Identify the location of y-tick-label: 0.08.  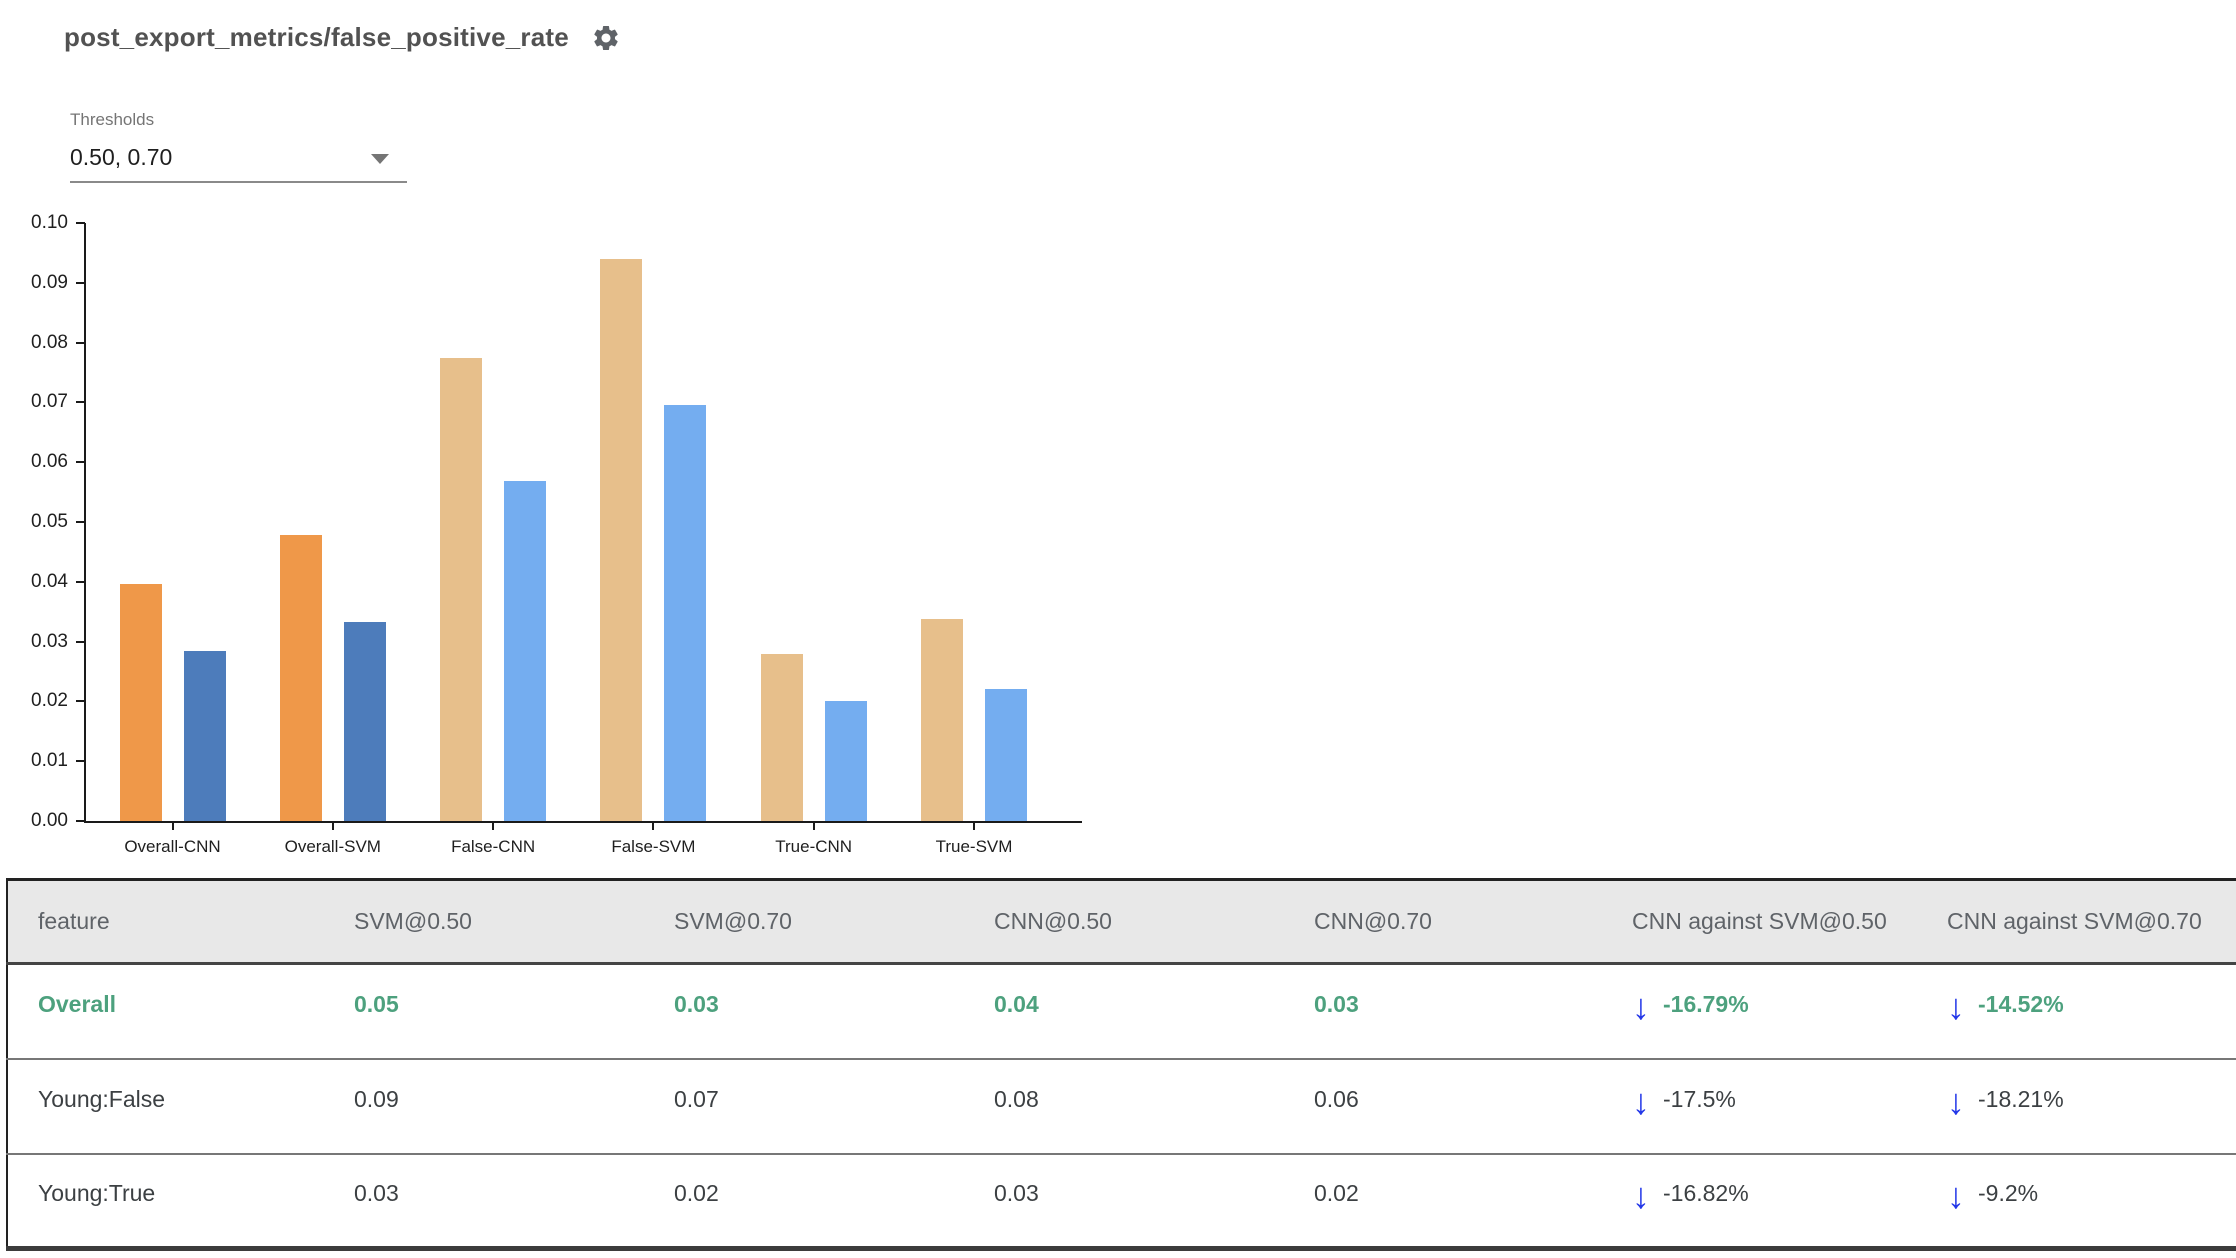
(49, 342).